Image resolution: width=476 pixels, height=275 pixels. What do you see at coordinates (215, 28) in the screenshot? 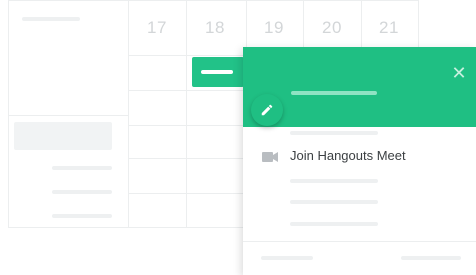
I see `day-number-18: 18` at bounding box center [215, 28].